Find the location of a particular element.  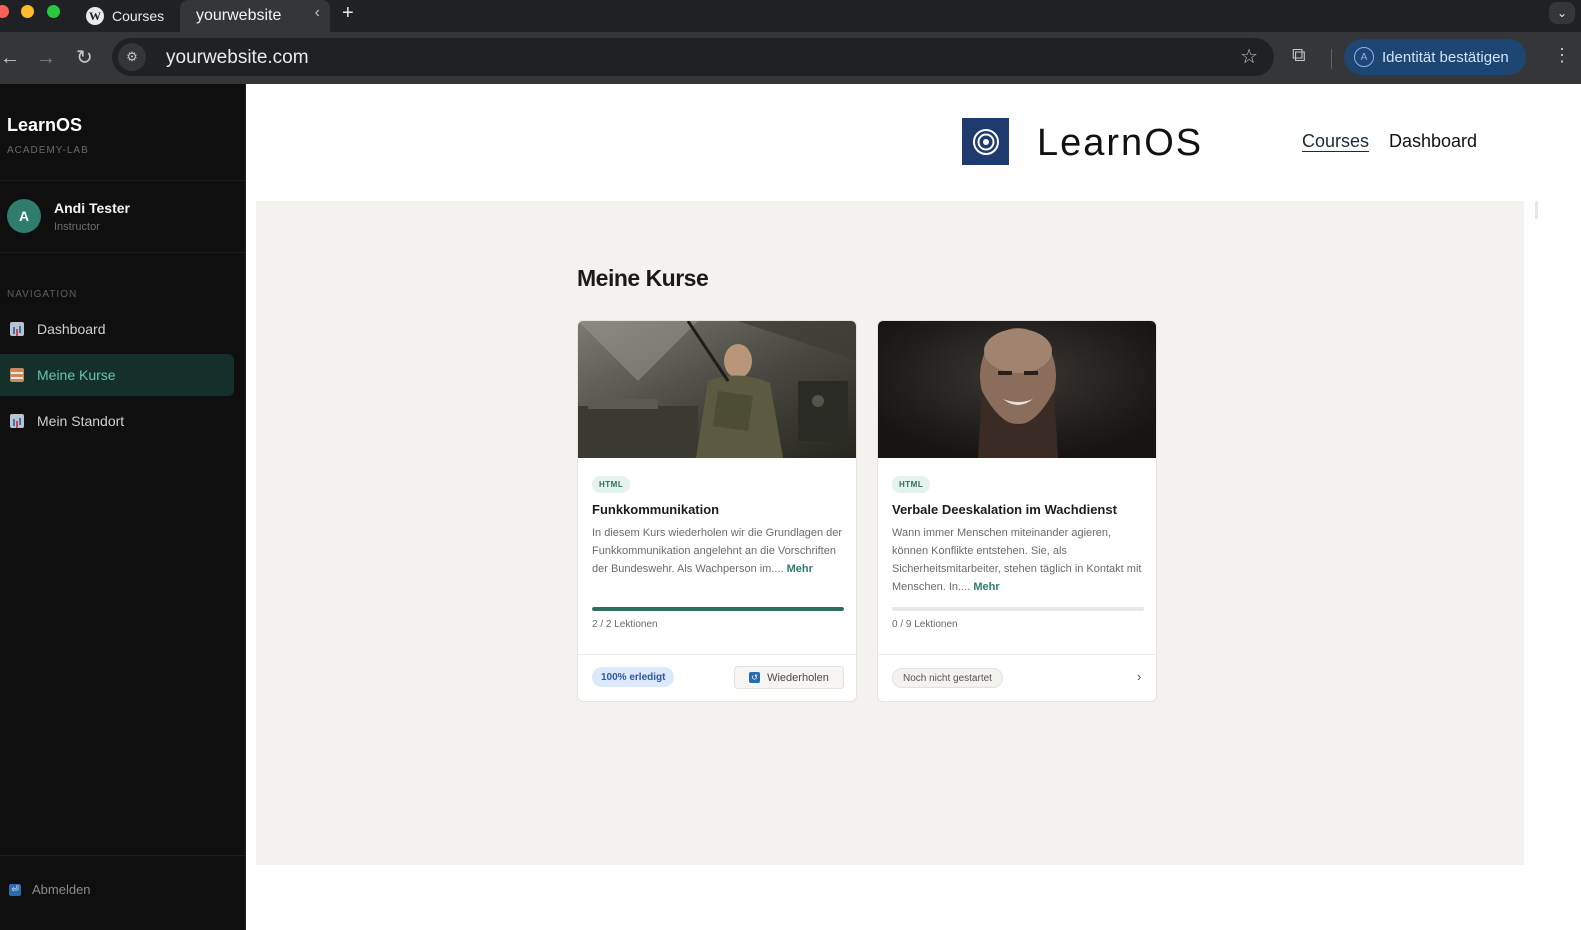

chevron-right-icon: › is located at coordinates (1139, 676).